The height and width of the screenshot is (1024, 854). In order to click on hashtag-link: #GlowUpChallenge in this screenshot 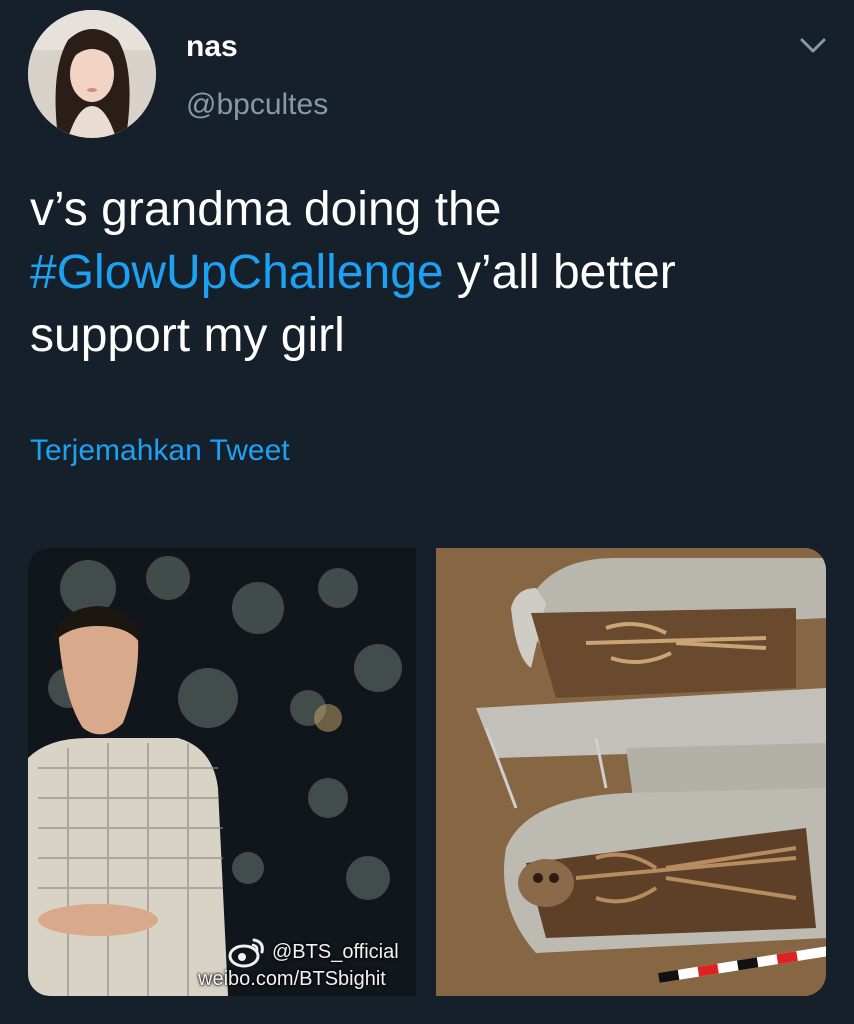, I will do `click(237, 272)`.